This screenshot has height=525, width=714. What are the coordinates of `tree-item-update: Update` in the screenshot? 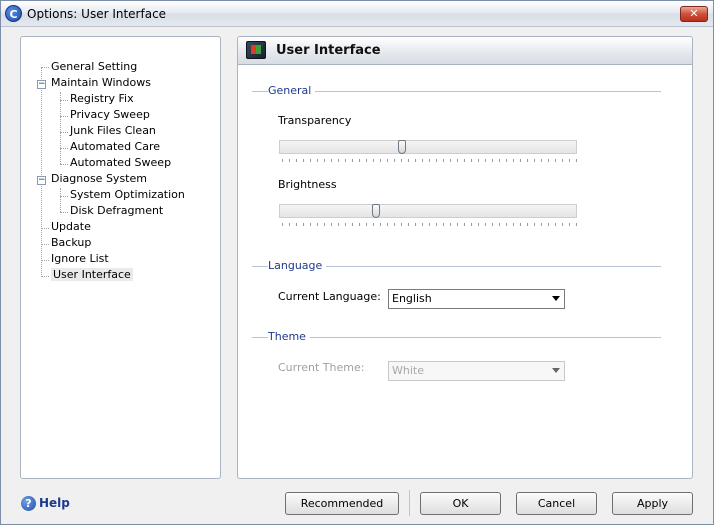 It's located at (71, 227).